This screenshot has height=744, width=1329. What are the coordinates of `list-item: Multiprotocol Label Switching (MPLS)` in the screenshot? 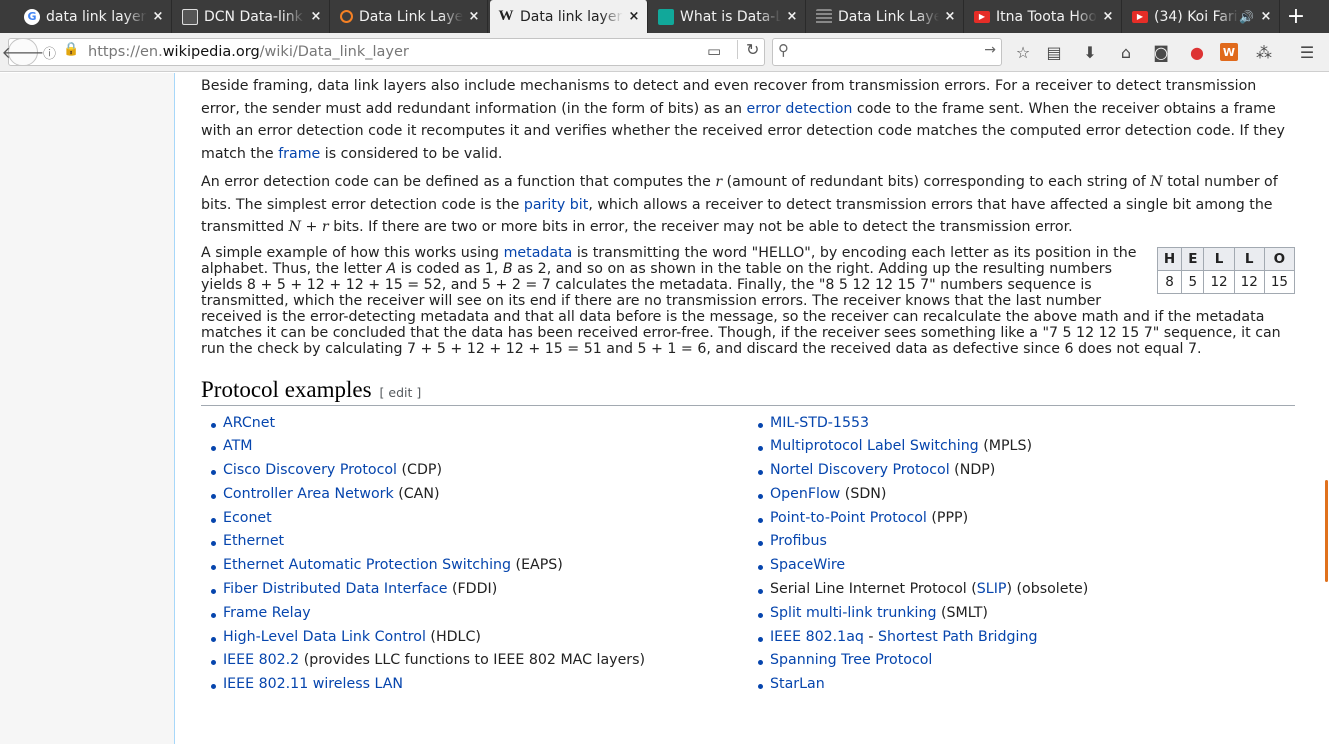 It's located at (1021, 447).